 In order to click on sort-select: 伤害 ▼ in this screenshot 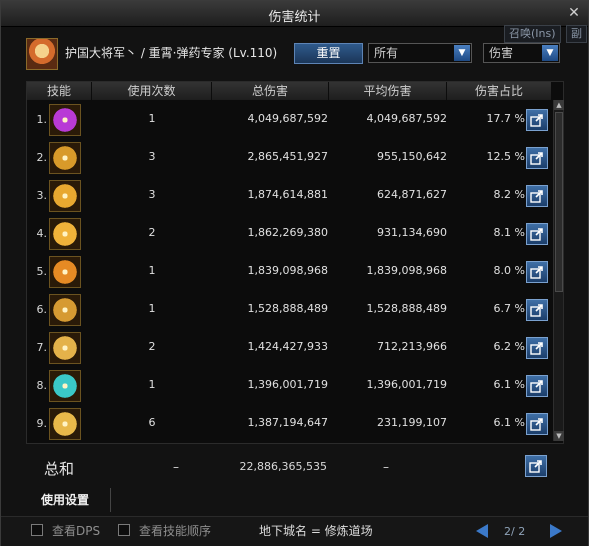, I will do `click(521, 53)`.